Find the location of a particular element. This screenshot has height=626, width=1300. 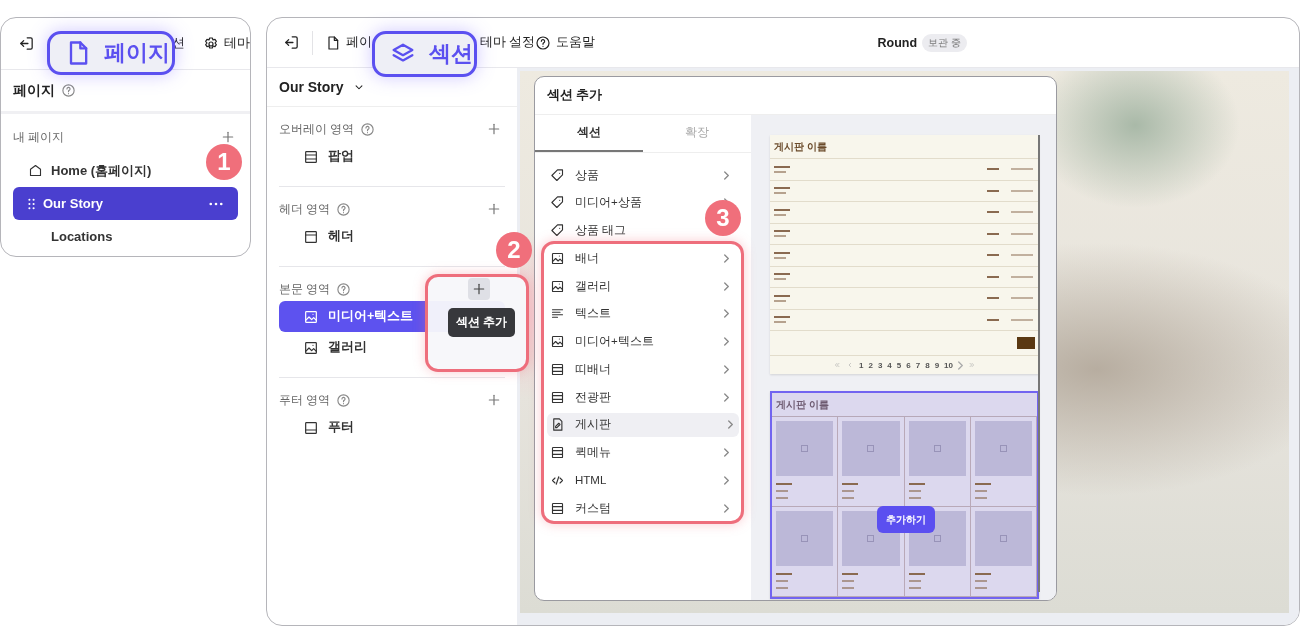

page-number: 2 is located at coordinates (870, 365).